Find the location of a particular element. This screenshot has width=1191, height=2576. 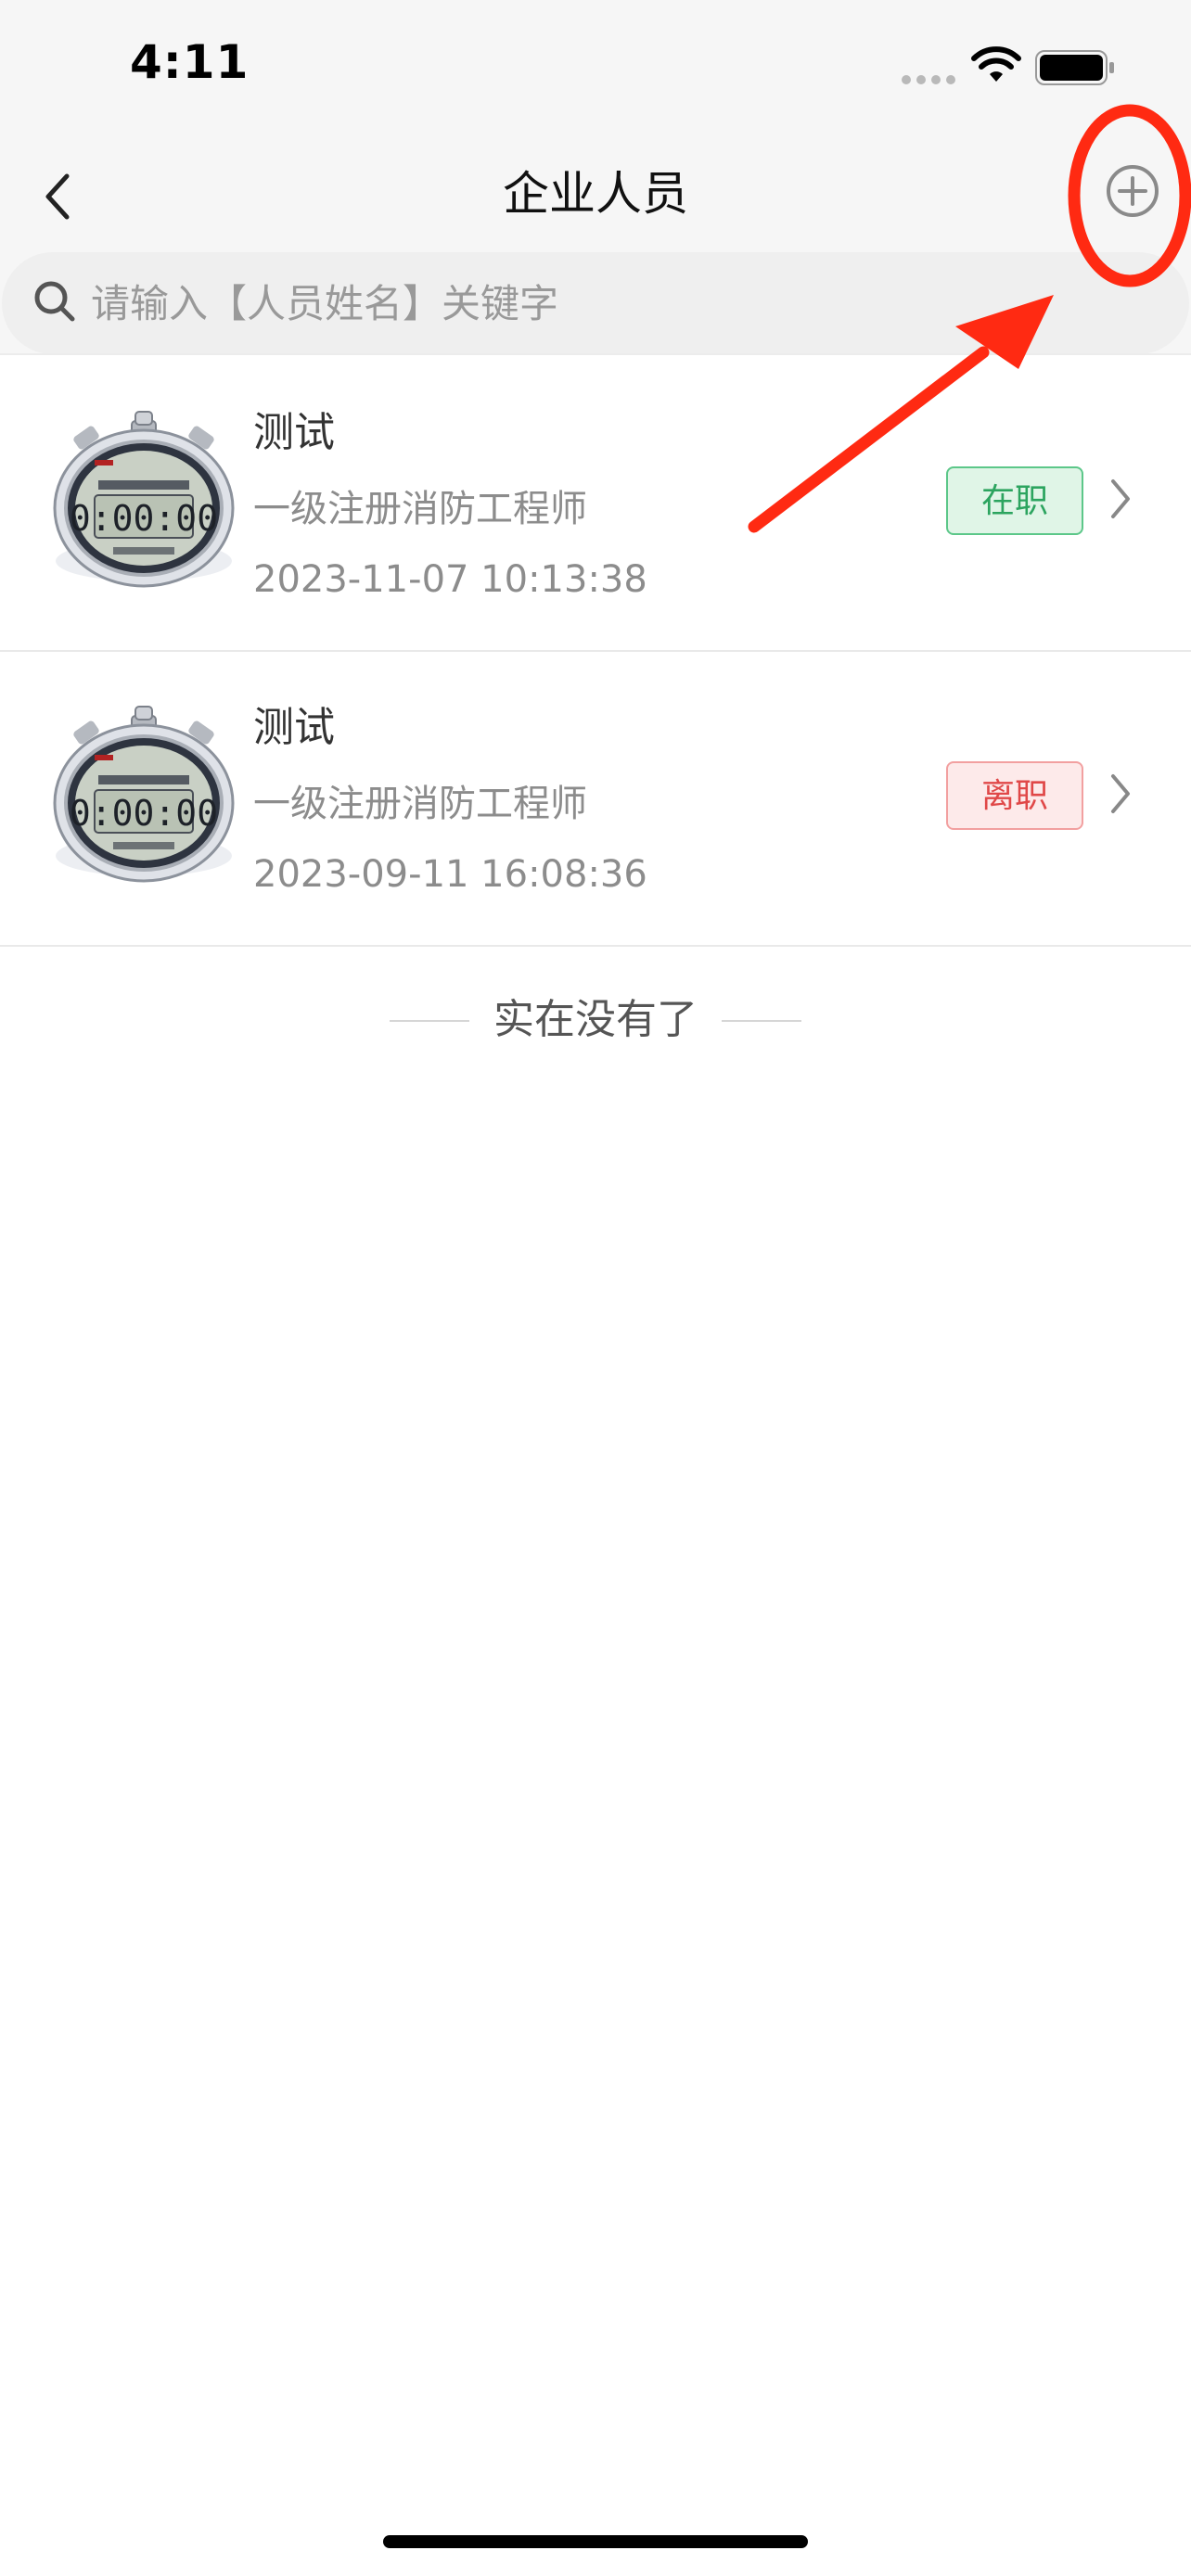

status-badge: 离职 is located at coordinates (1014, 796).